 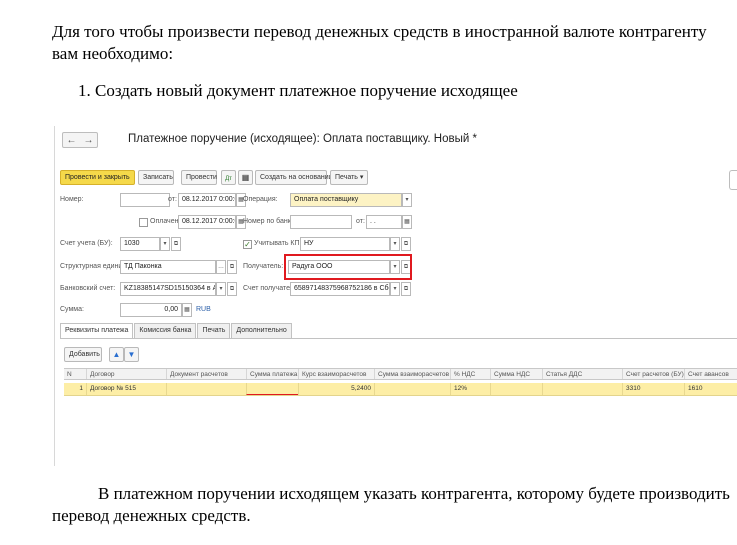 What do you see at coordinates (516, 374) in the screenshot?
I see `col-vat-amount: Сумма НДС` at bounding box center [516, 374].